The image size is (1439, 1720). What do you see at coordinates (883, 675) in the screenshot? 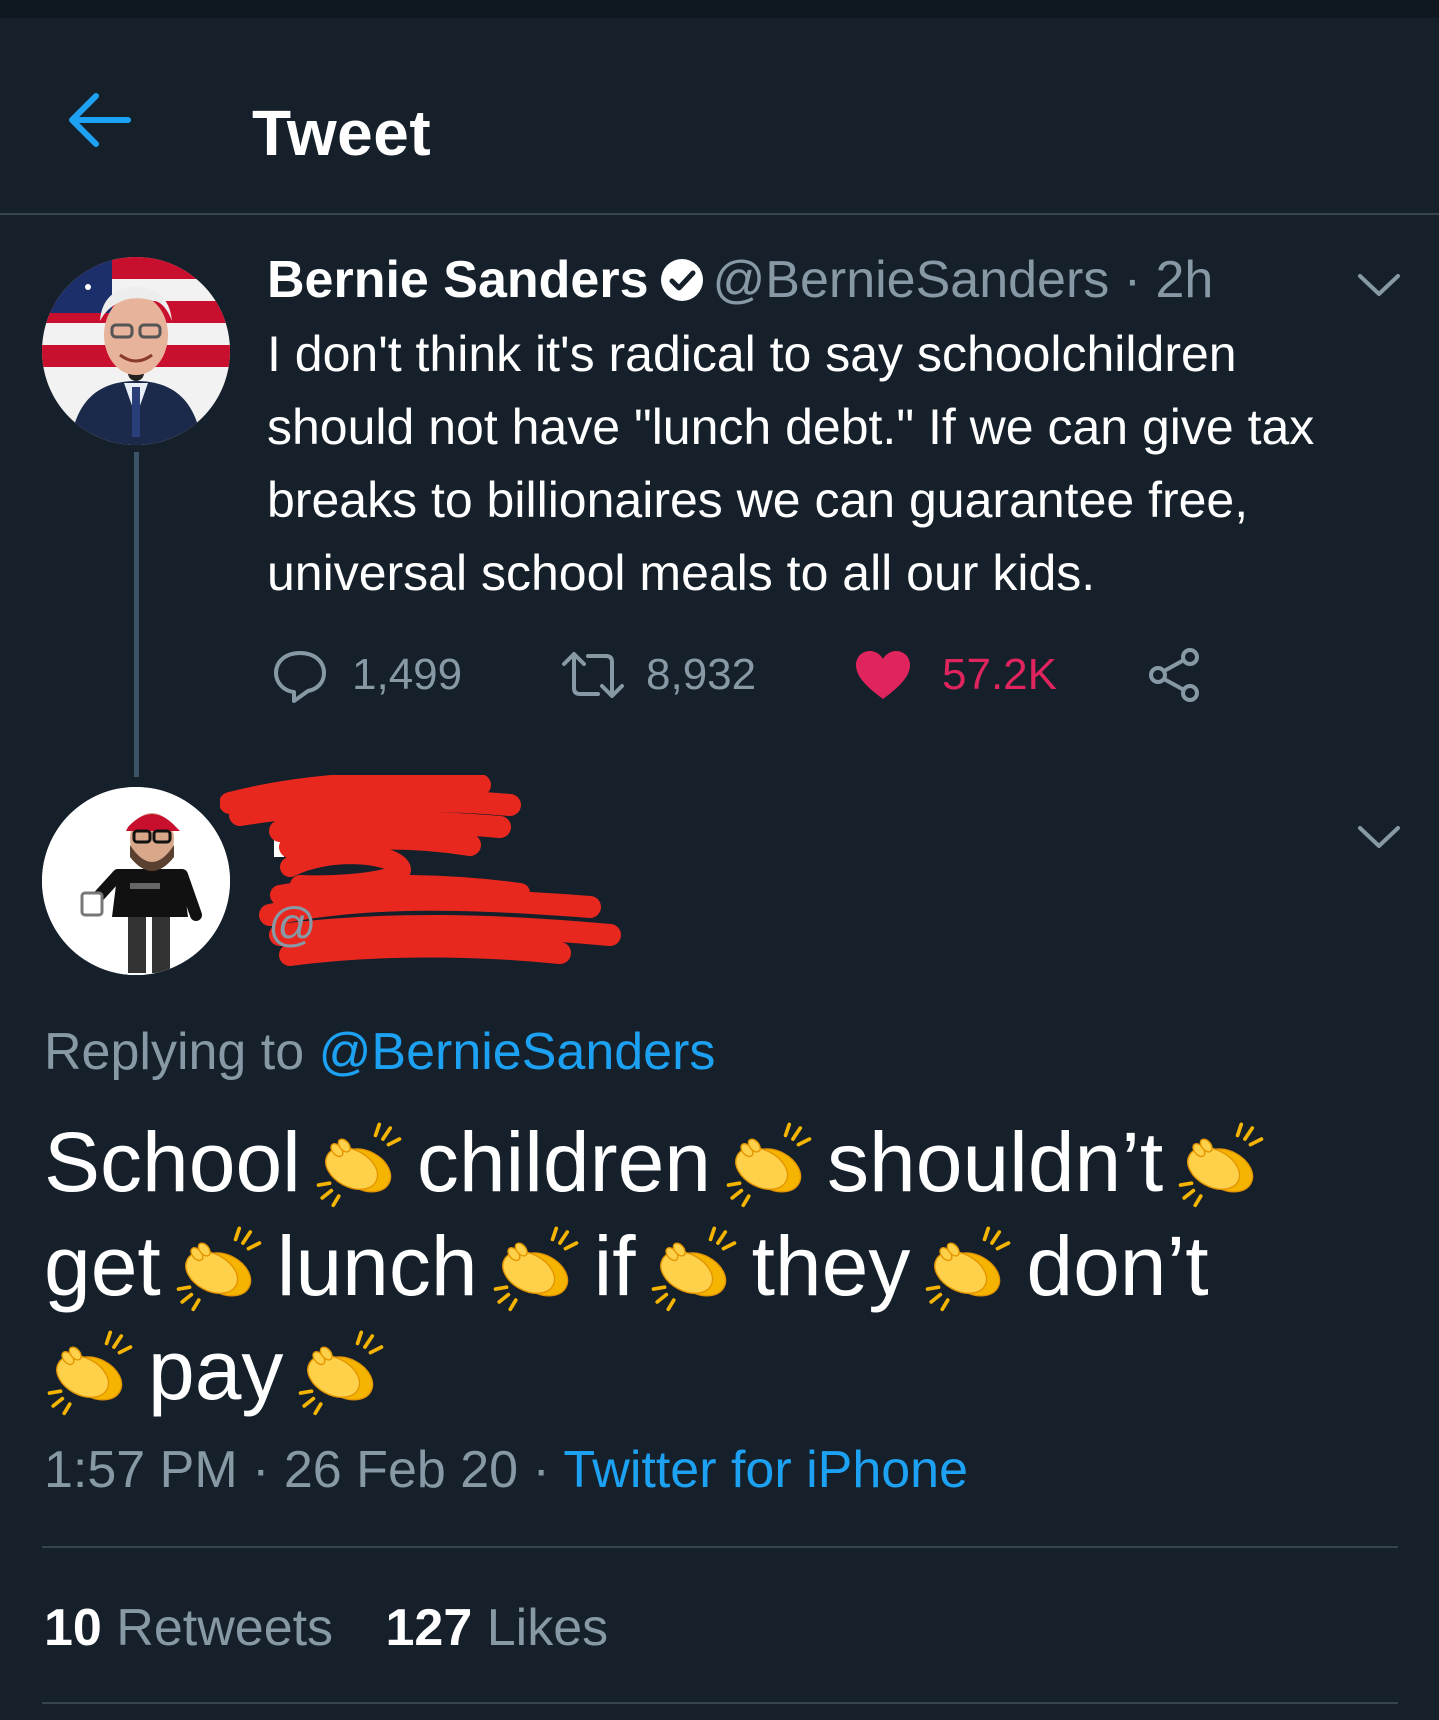
I see `heart-icon` at bounding box center [883, 675].